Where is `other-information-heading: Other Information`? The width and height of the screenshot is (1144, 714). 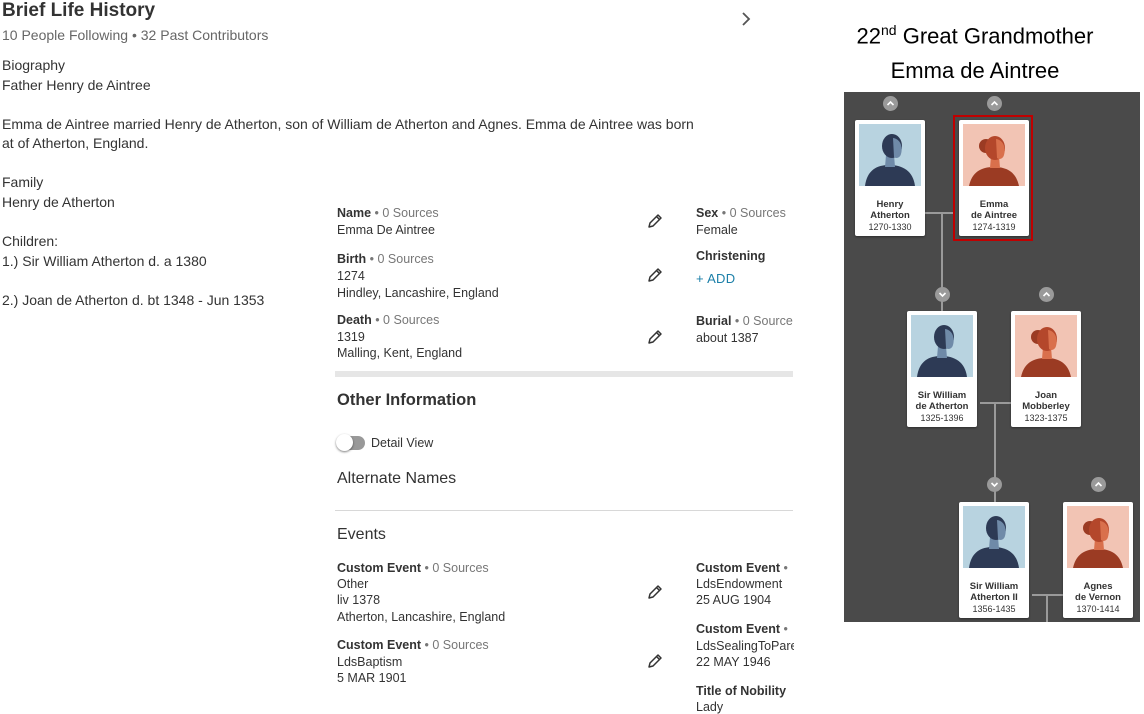 other-information-heading: Other Information is located at coordinates (407, 400).